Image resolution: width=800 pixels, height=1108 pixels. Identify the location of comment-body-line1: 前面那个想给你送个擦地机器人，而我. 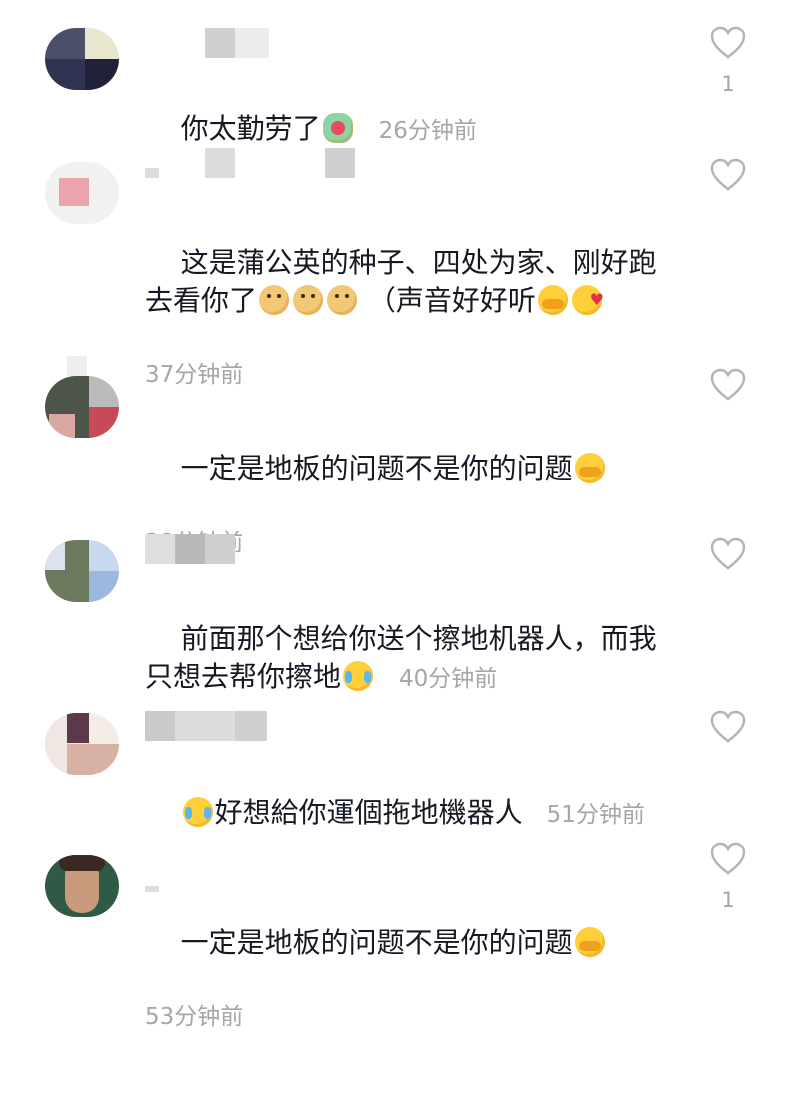
(418, 638).